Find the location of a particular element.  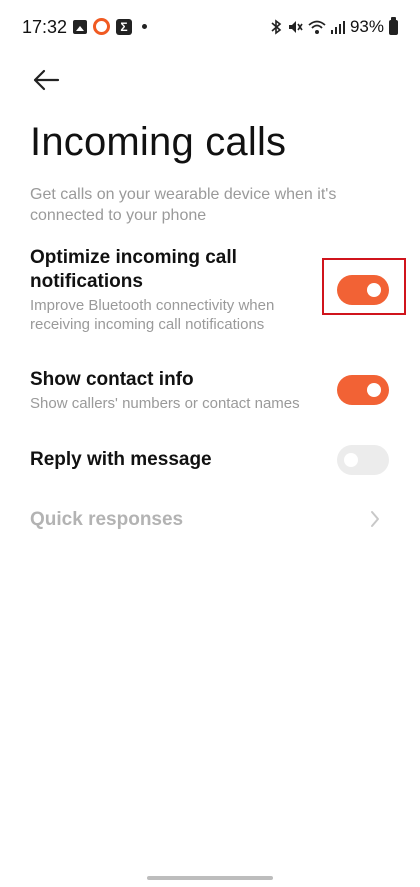

setting-subtitle: Show callers' numbers or contact names is located at coordinates (165, 403).